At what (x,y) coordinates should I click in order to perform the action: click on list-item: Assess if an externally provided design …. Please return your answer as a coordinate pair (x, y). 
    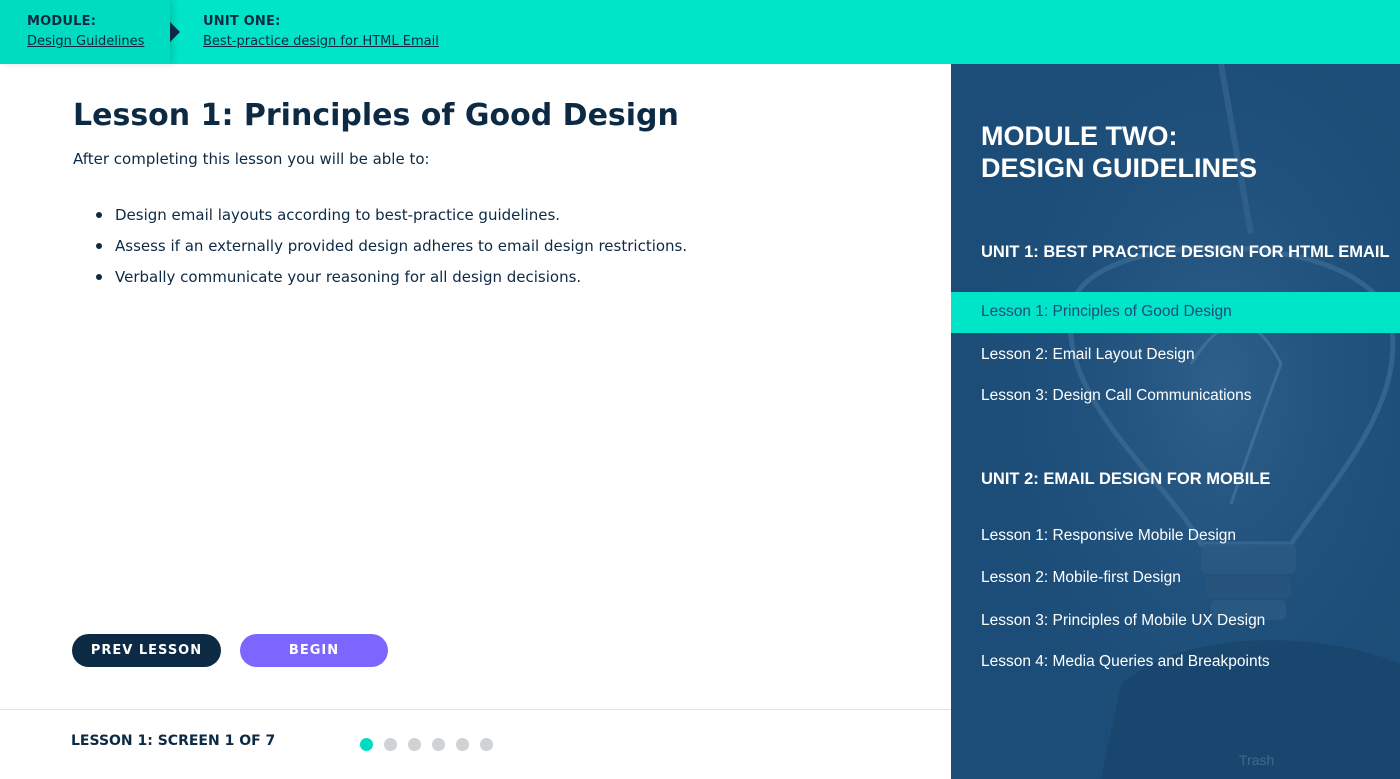
    Looking at the image, I should click on (380, 250).